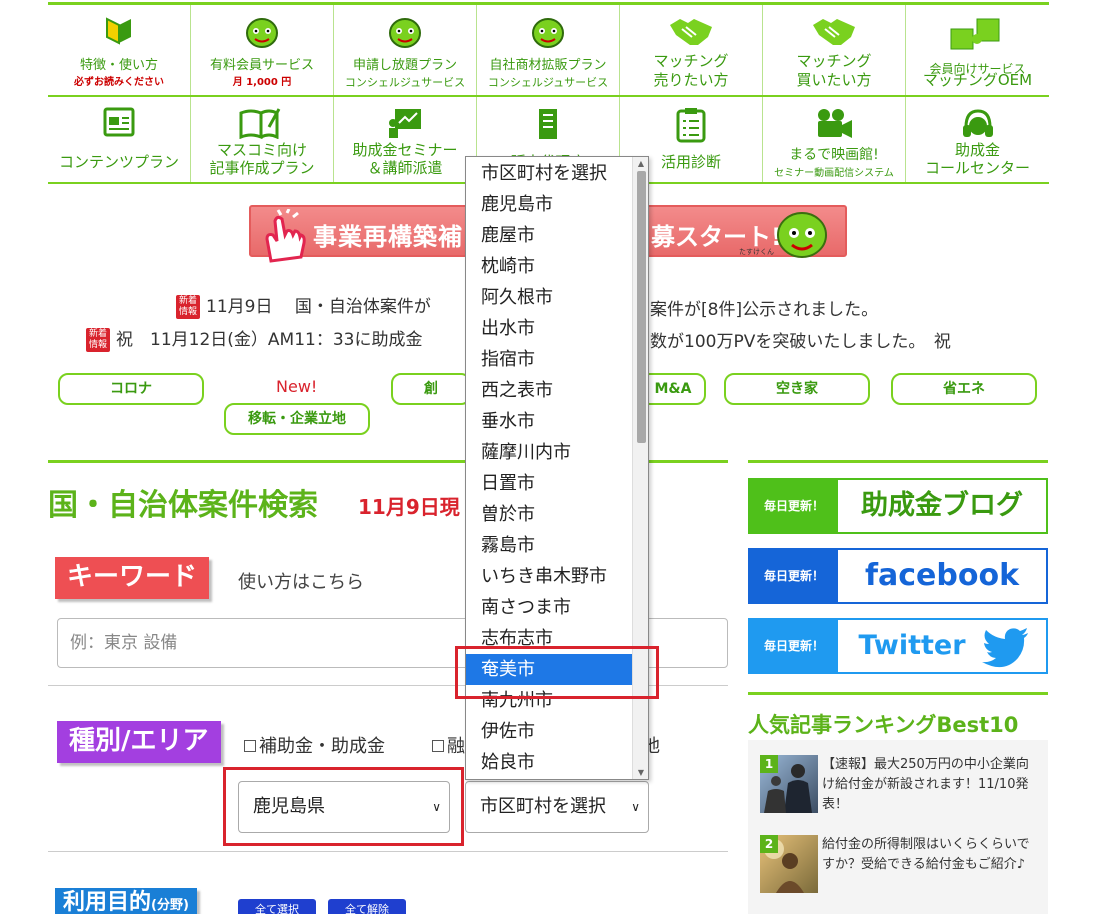 Image resolution: width=1099 pixels, height=914 pixels. Describe the element at coordinates (549, 390) in the screenshot. I see `dropdown-option: 西之表市` at that location.